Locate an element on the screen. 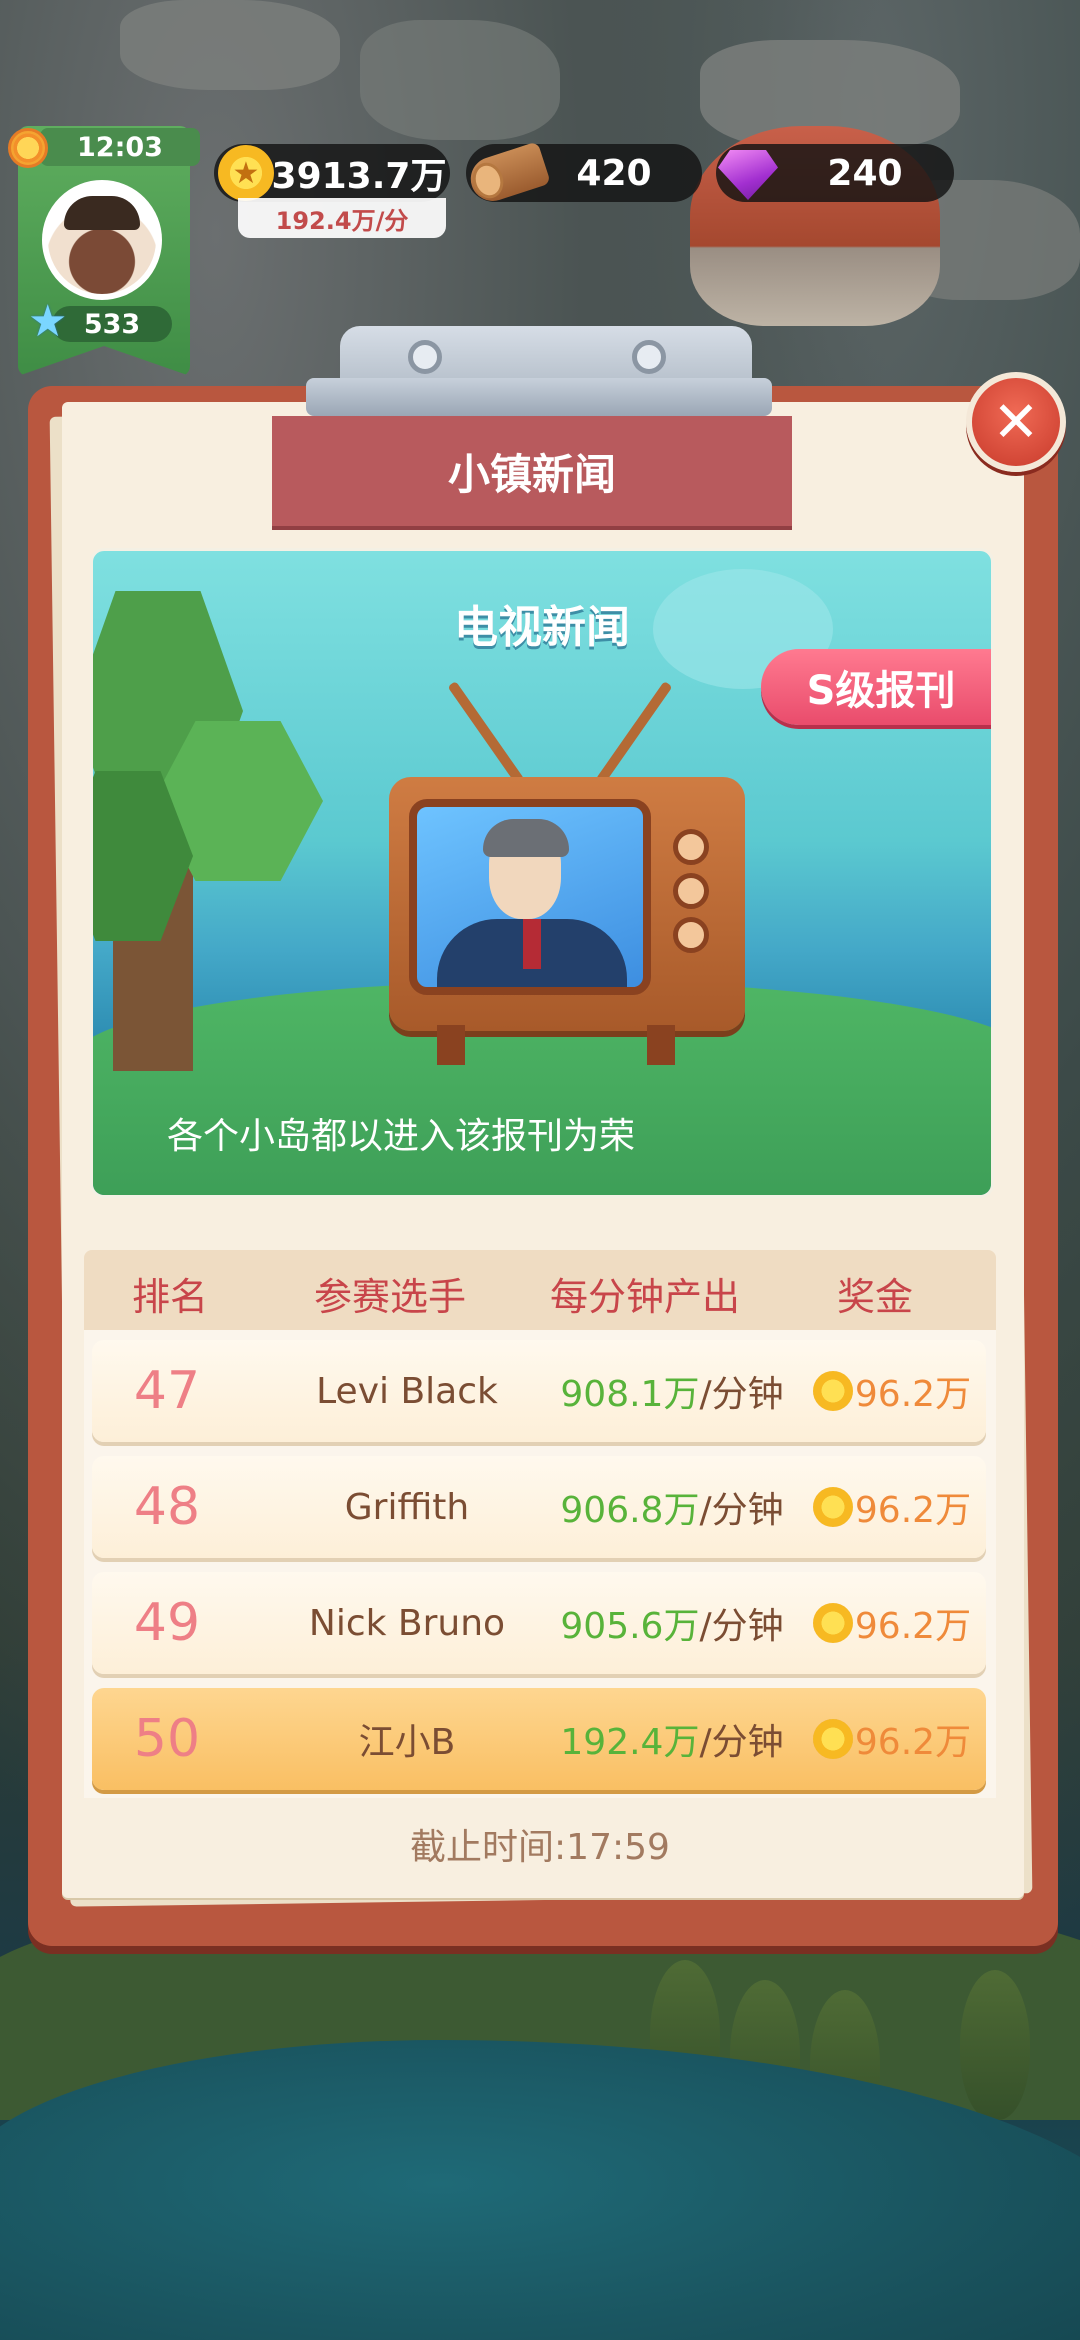 This screenshot has height=2340, width=1080. row-rate: 906.8万/分钟 is located at coordinates (672, 1507).